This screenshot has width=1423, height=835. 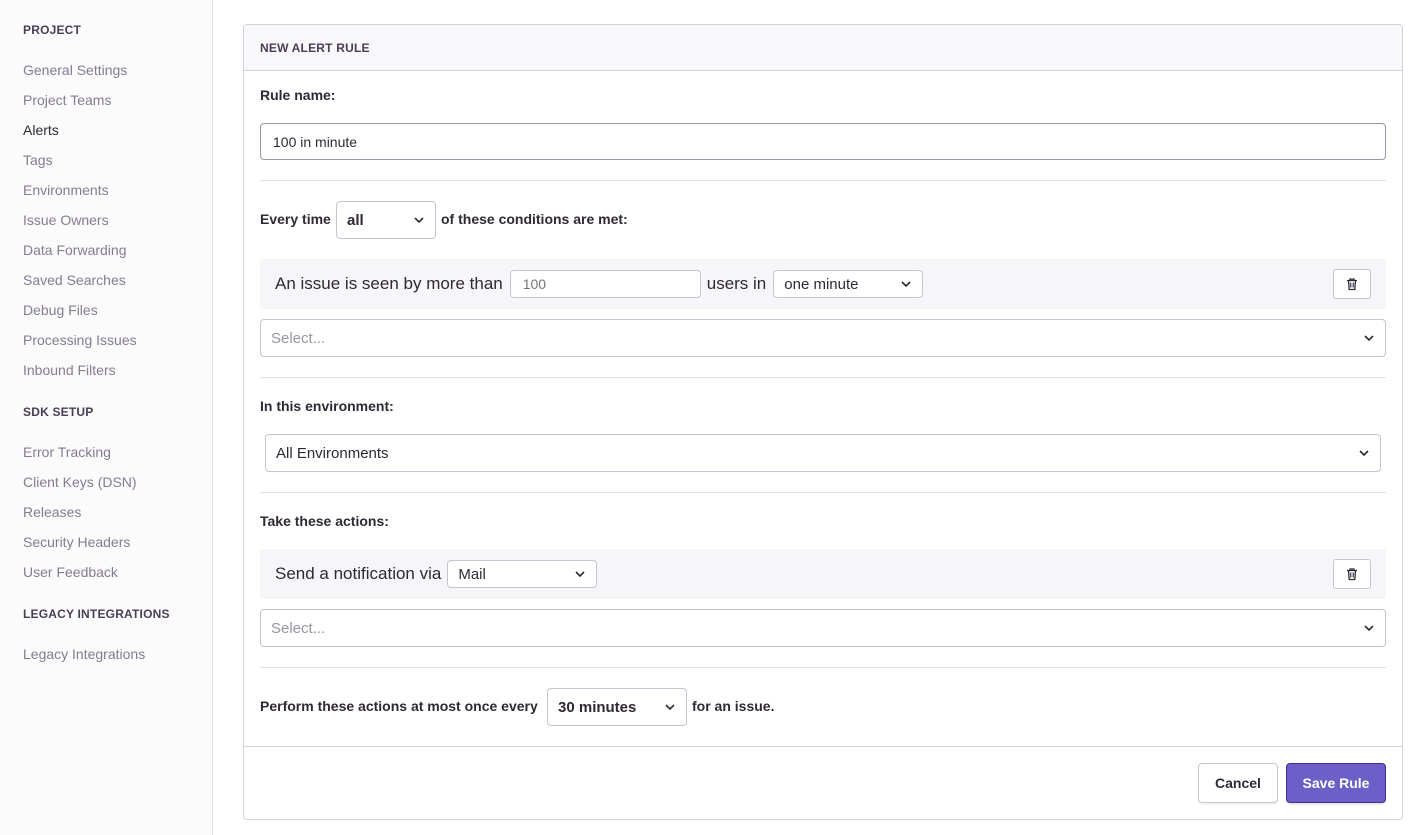 I want to click on interval-select-value: one minute, so click(x=821, y=284).